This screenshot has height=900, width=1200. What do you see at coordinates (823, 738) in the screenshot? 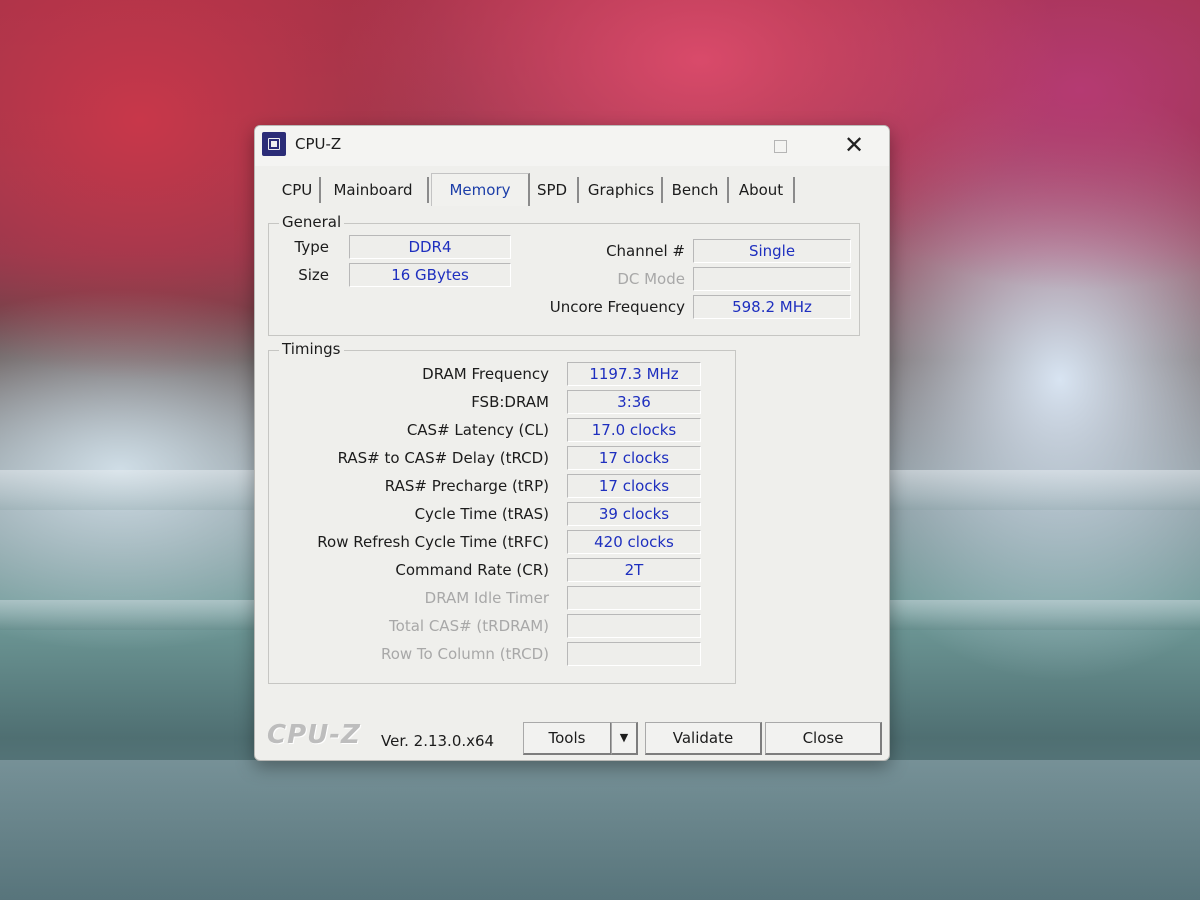
I see `close-button: Close` at bounding box center [823, 738].